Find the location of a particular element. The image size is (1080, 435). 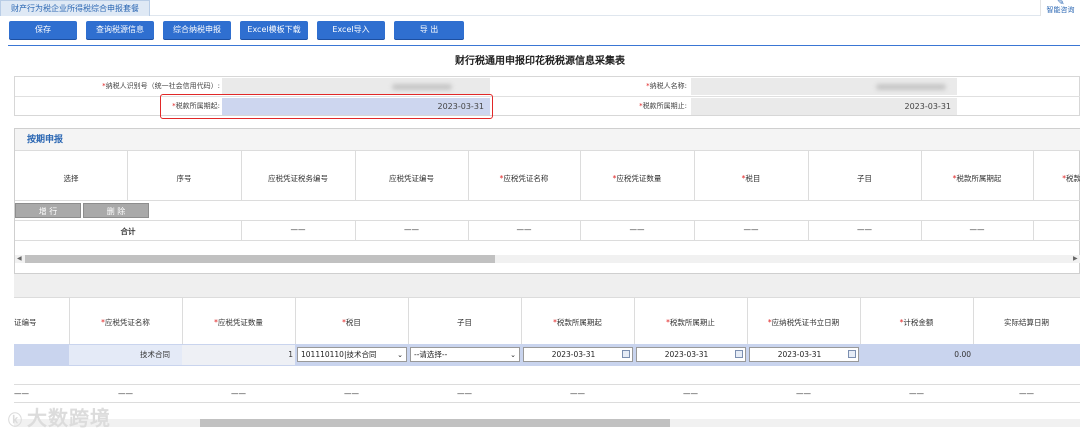

detail-header-subitem: 子目 is located at coordinates (464, 322).